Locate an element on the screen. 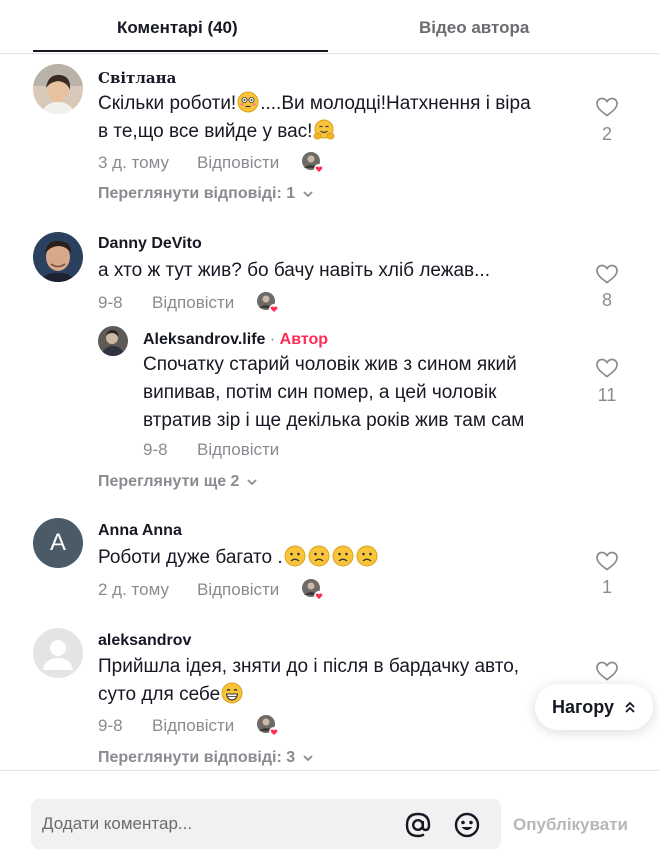 The width and height of the screenshot is (659, 865). username: Світлана is located at coordinates (137, 78).